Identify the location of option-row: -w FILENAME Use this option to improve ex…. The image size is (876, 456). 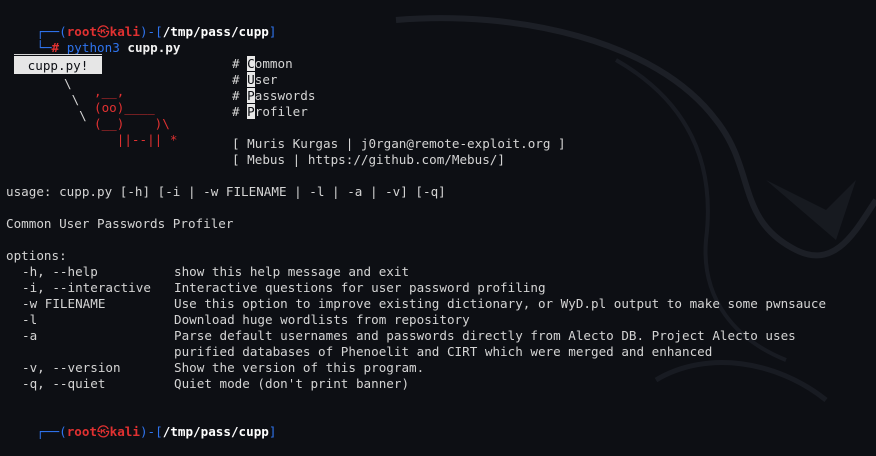
(424, 303).